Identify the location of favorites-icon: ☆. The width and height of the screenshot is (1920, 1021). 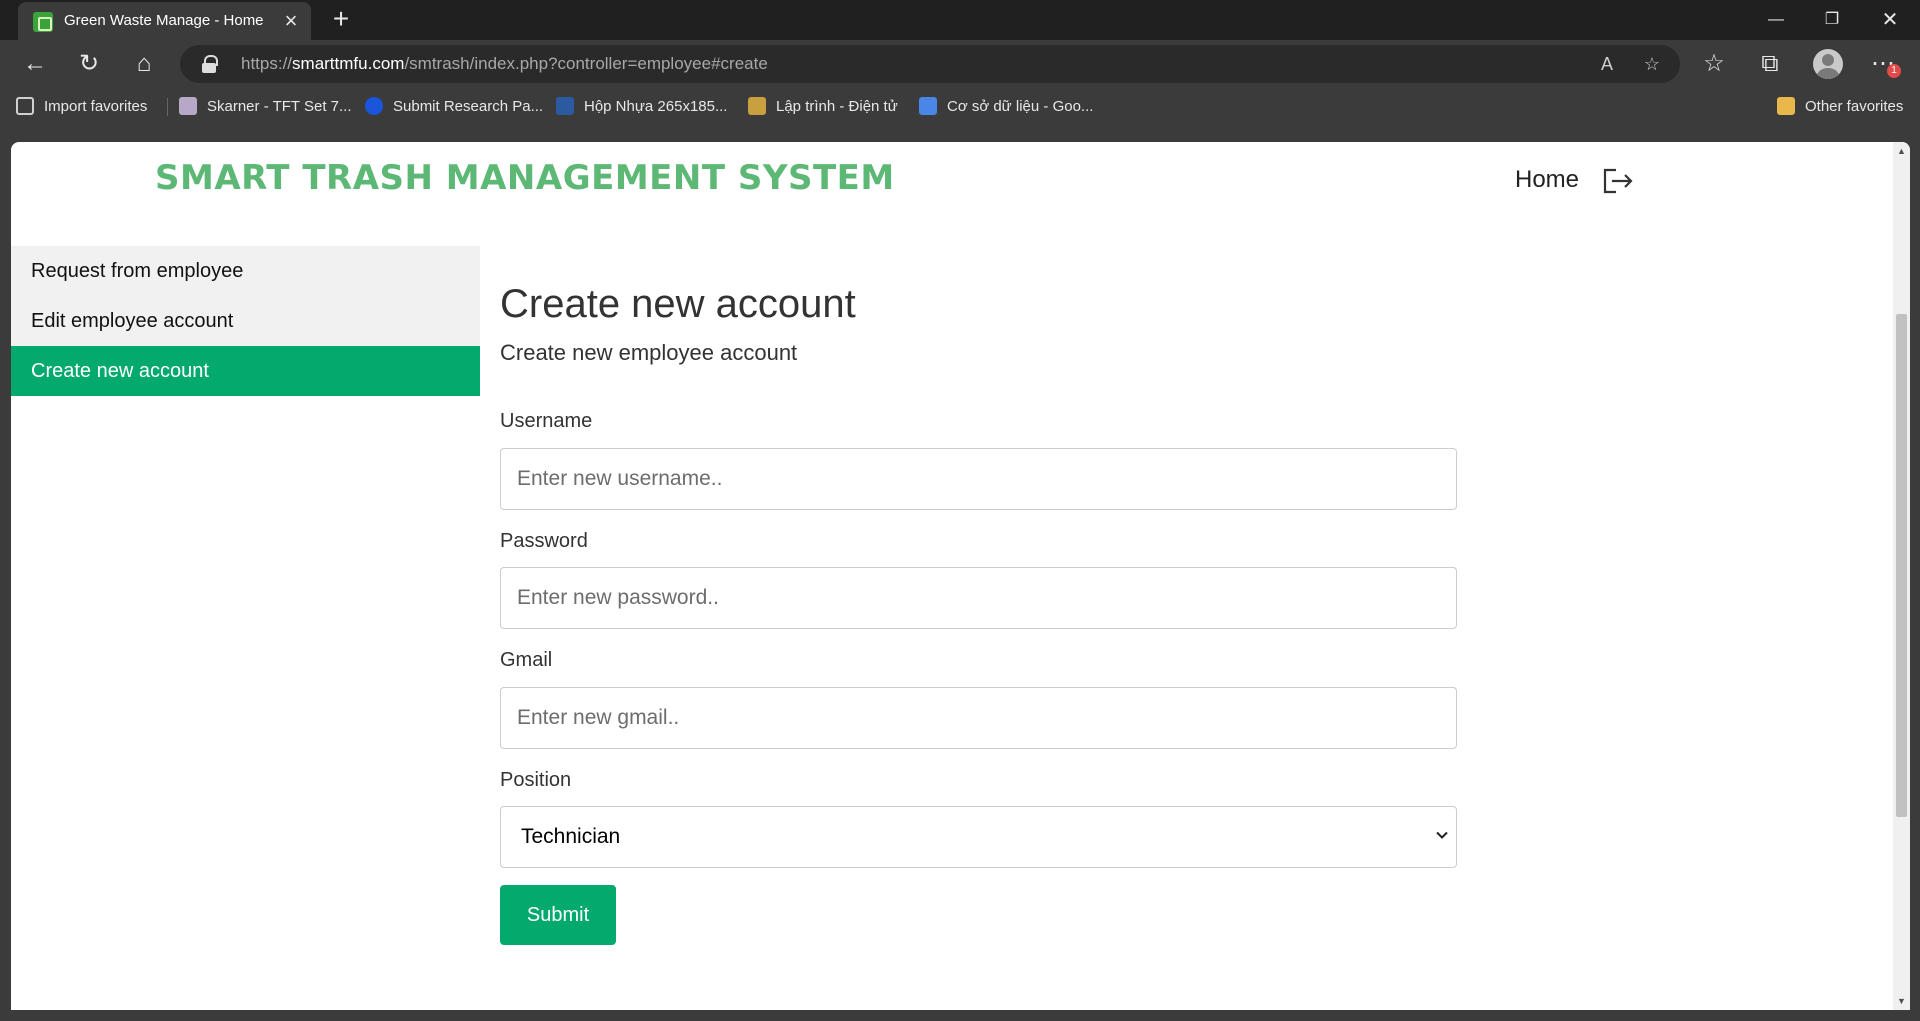
(1714, 64).